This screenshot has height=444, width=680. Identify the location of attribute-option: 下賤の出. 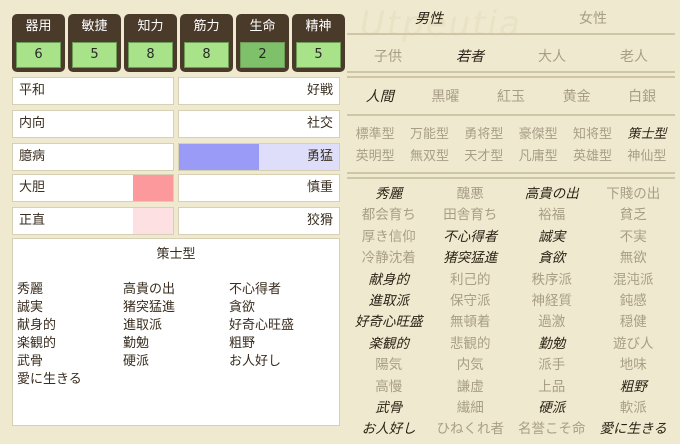
(634, 194).